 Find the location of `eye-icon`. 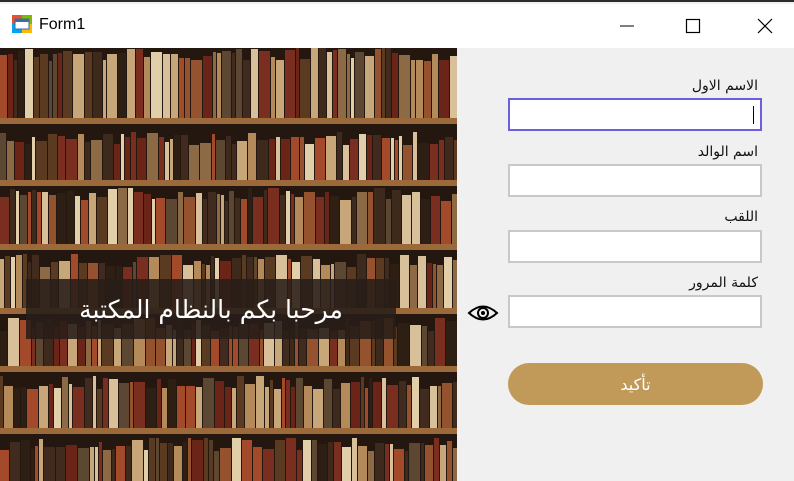

eye-icon is located at coordinates (483, 313).